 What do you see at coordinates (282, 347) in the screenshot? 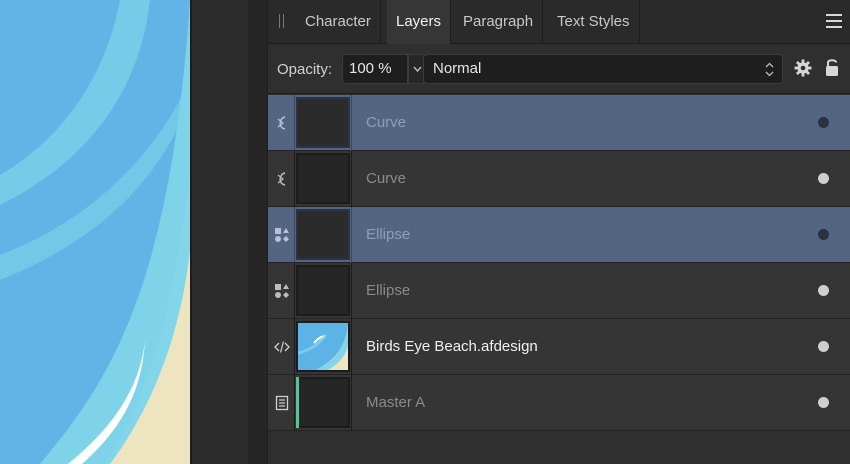
I see `embedded-document-icon` at bounding box center [282, 347].